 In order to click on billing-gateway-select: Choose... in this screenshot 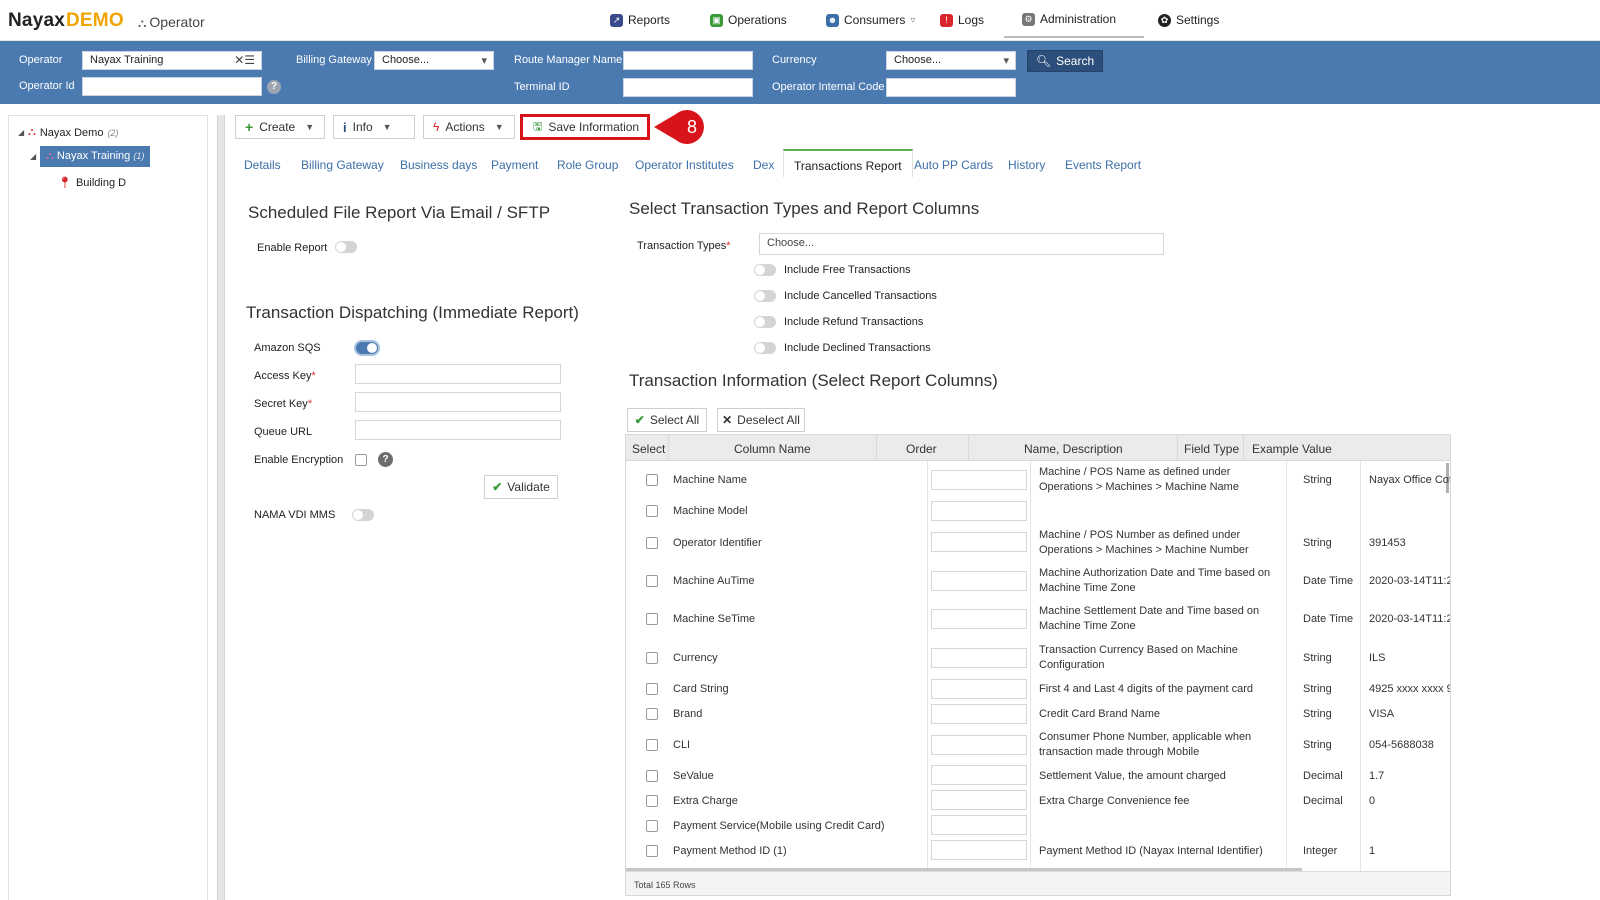, I will do `click(434, 60)`.